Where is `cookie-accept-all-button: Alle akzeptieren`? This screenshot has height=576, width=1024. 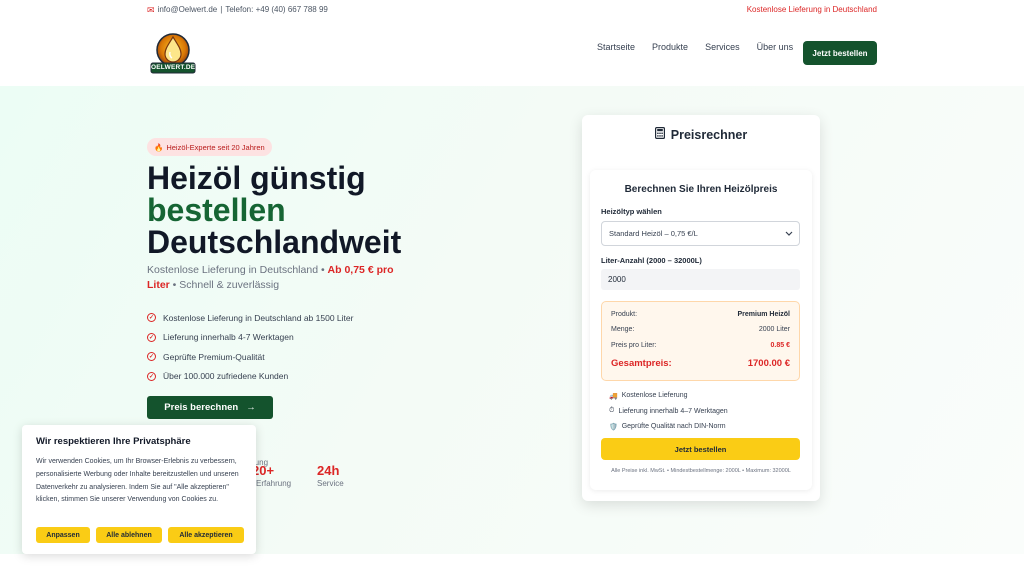 cookie-accept-all-button: Alle akzeptieren is located at coordinates (206, 535).